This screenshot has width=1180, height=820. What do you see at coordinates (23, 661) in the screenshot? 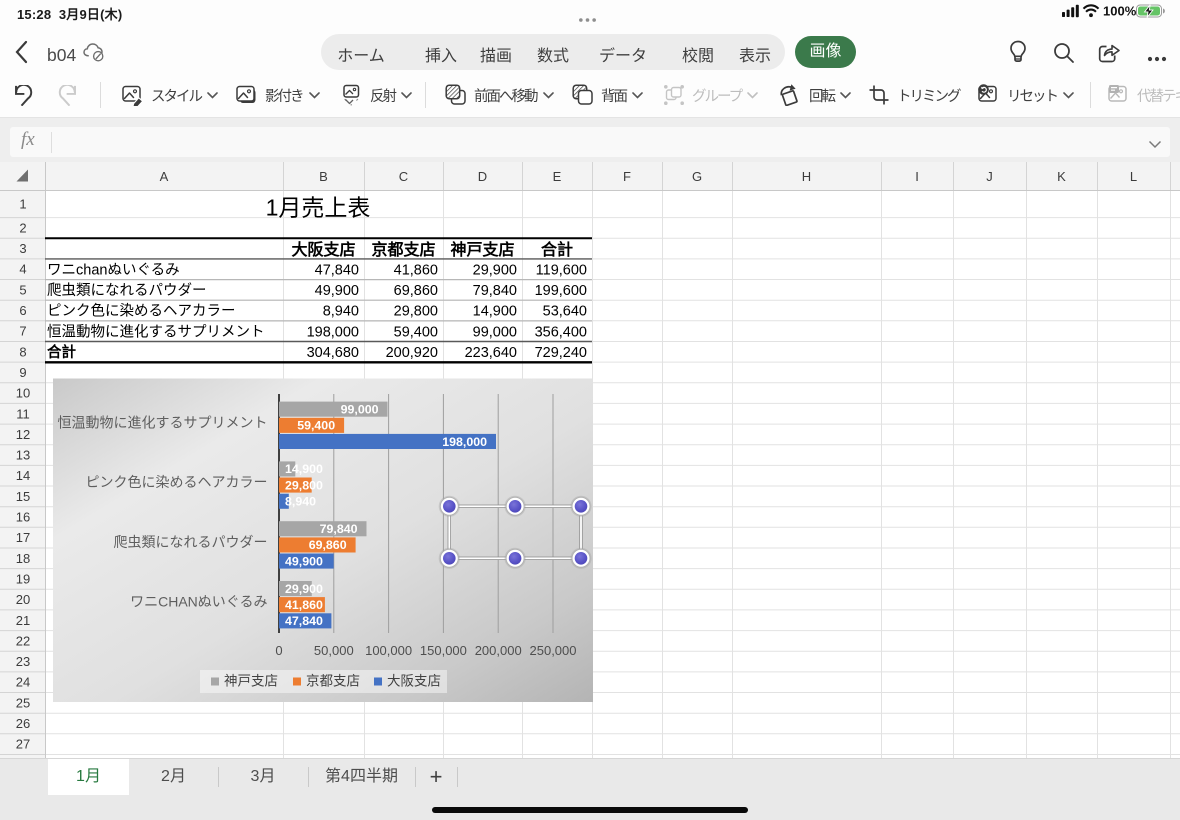
I see `svg-text: 23` at bounding box center [23, 661].